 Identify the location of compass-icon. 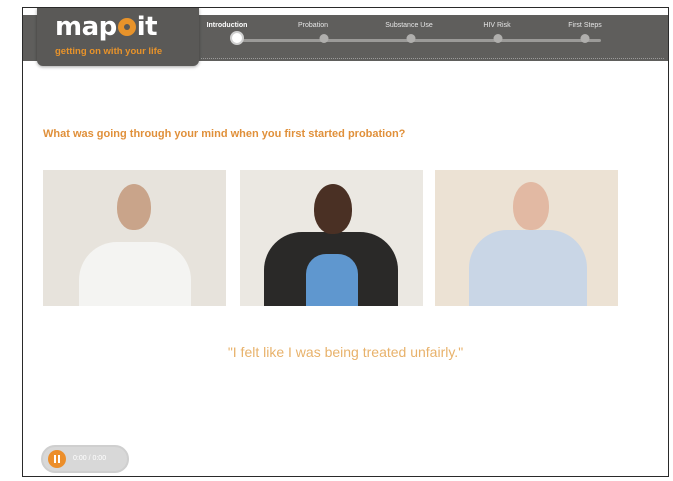
(126, 27).